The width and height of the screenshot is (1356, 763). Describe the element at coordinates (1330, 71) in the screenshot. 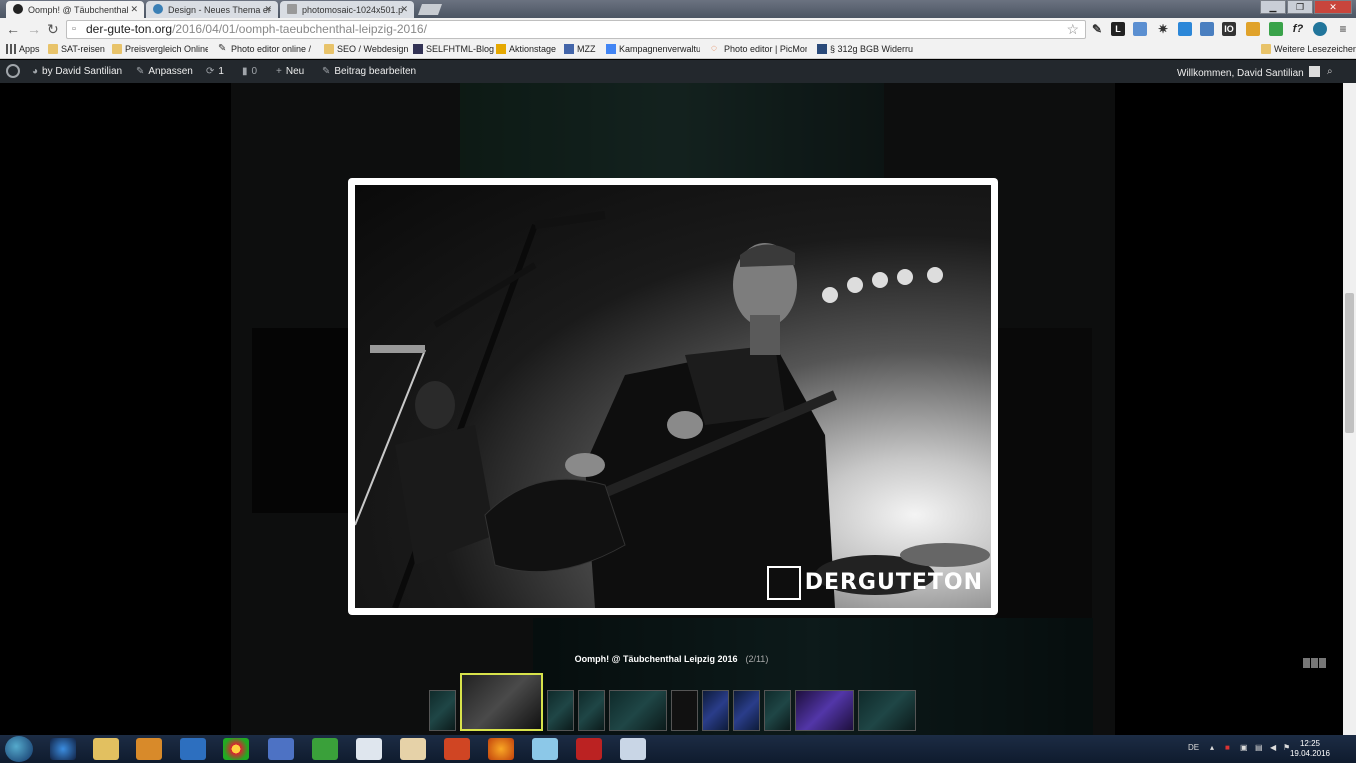

I see `search-icon: ⌕` at that location.